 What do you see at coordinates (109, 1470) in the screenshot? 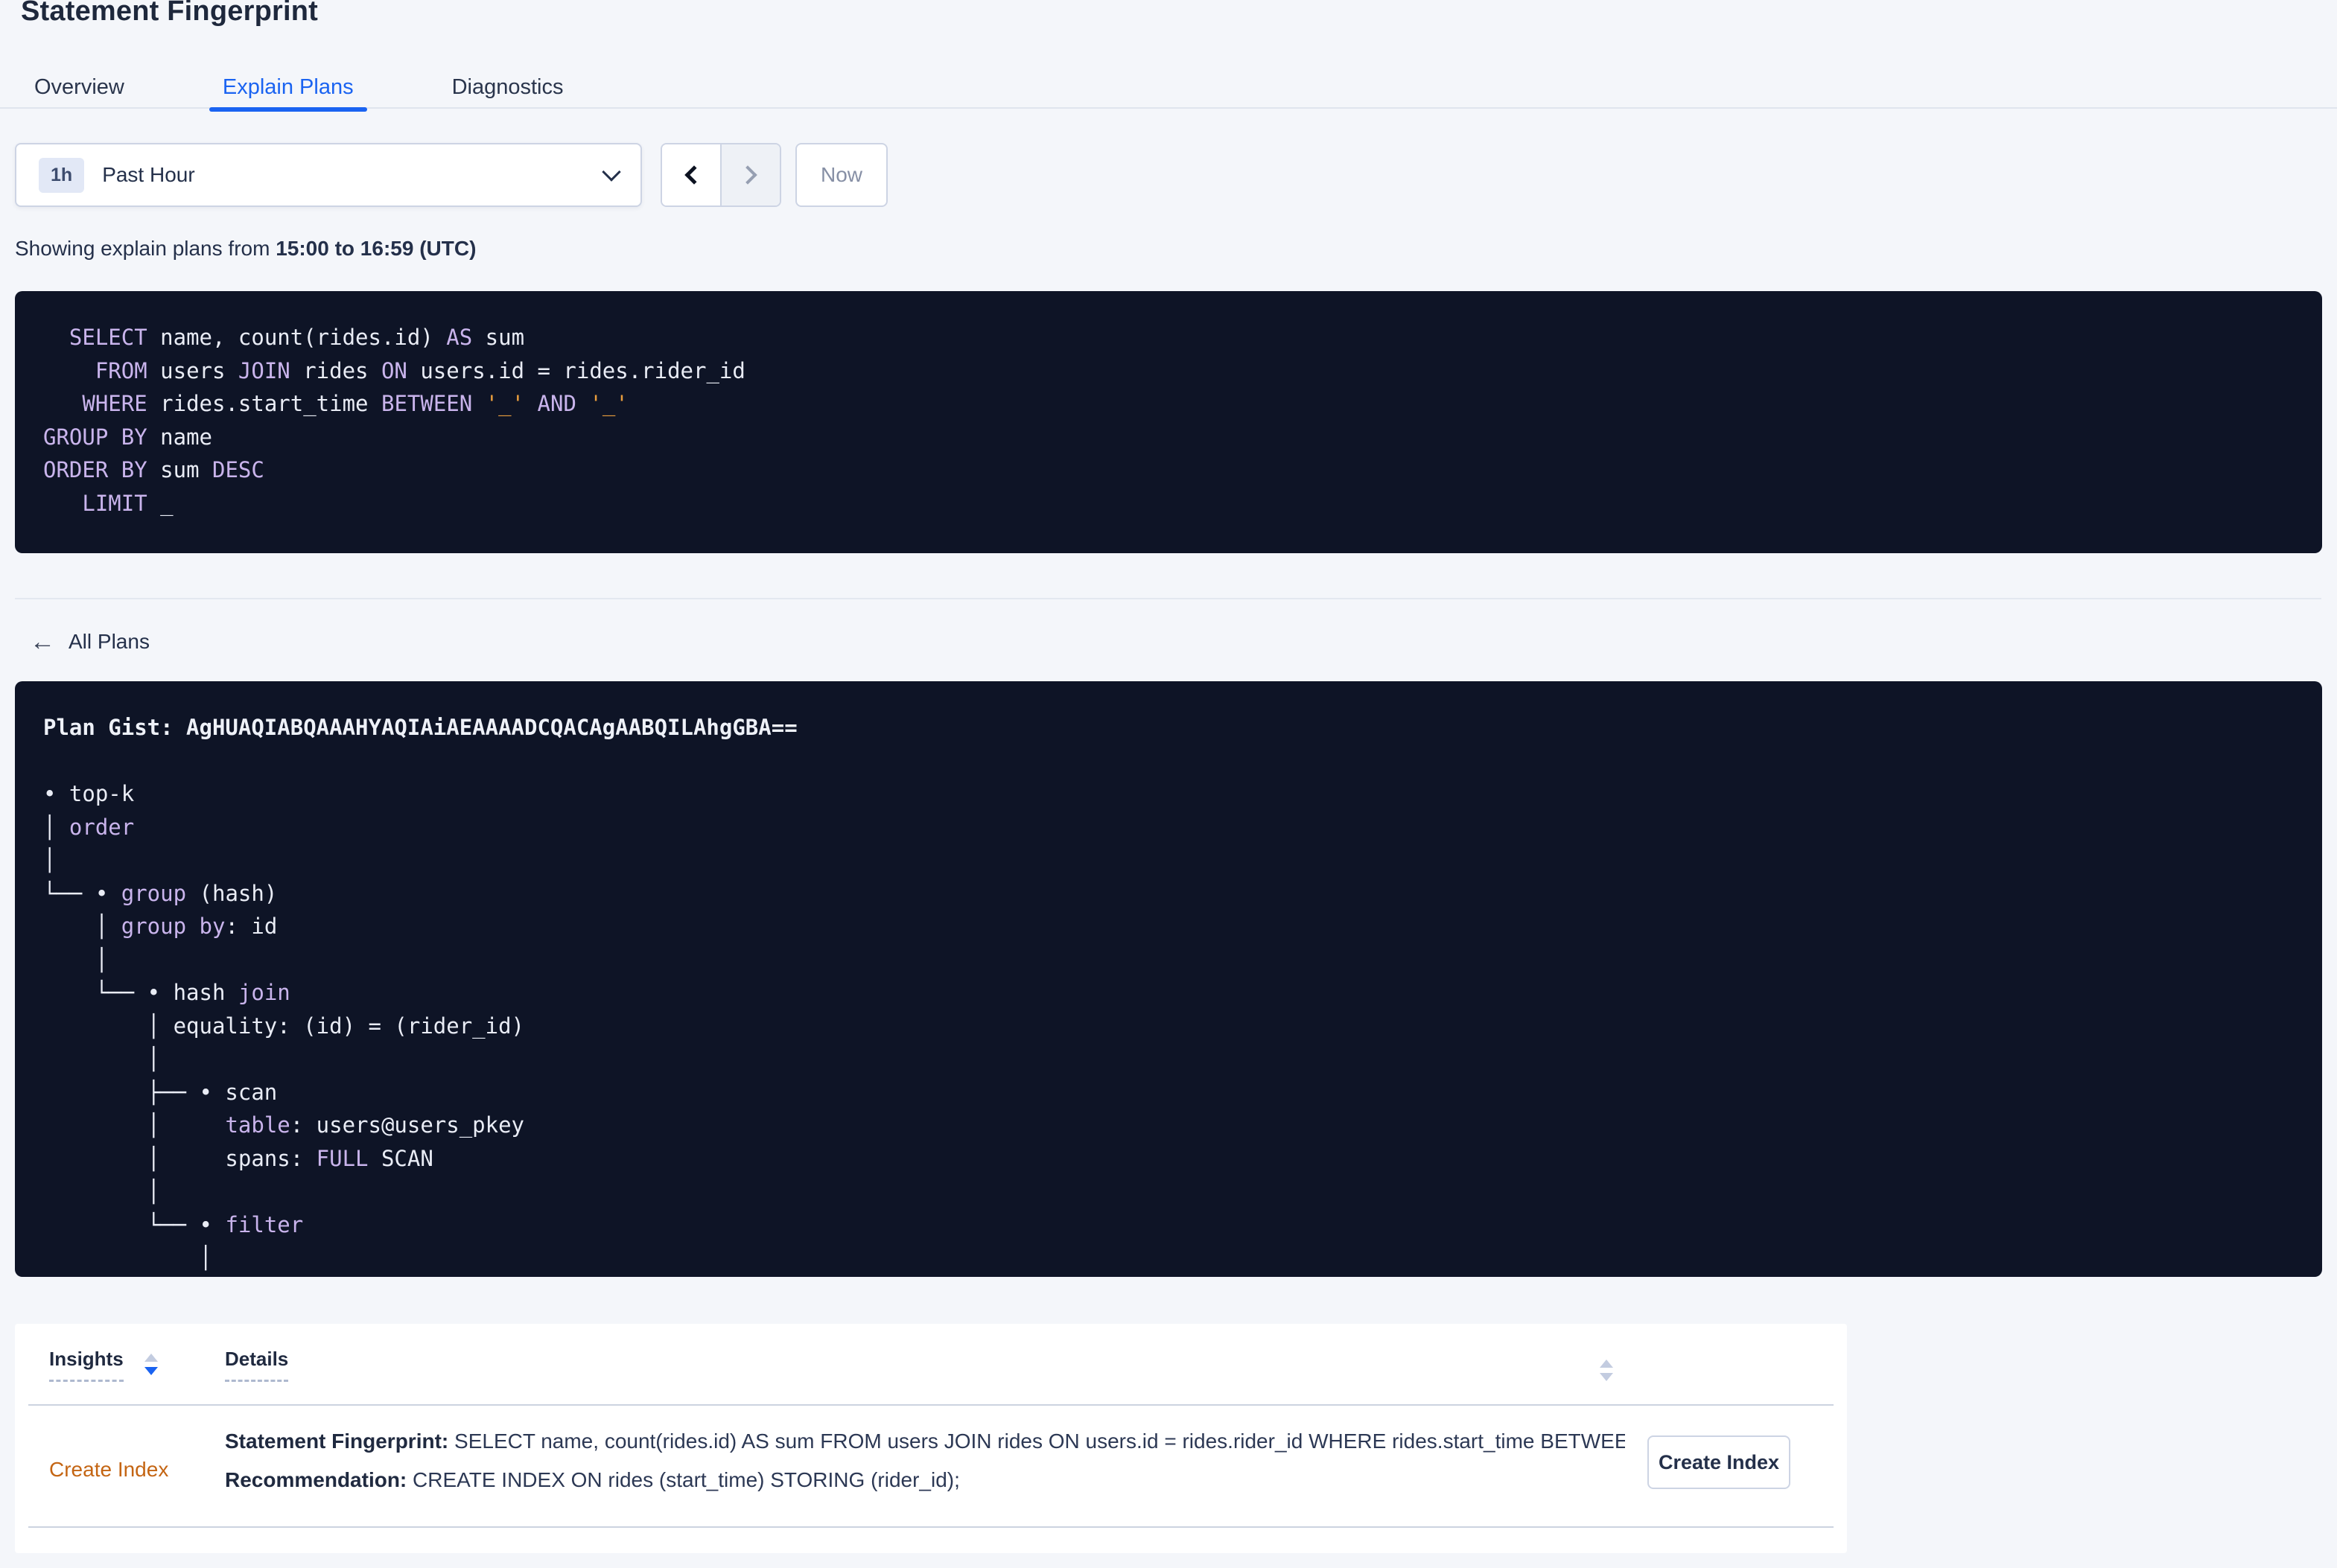
I see `insight-type-link: Create Index` at bounding box center [109, 1470].